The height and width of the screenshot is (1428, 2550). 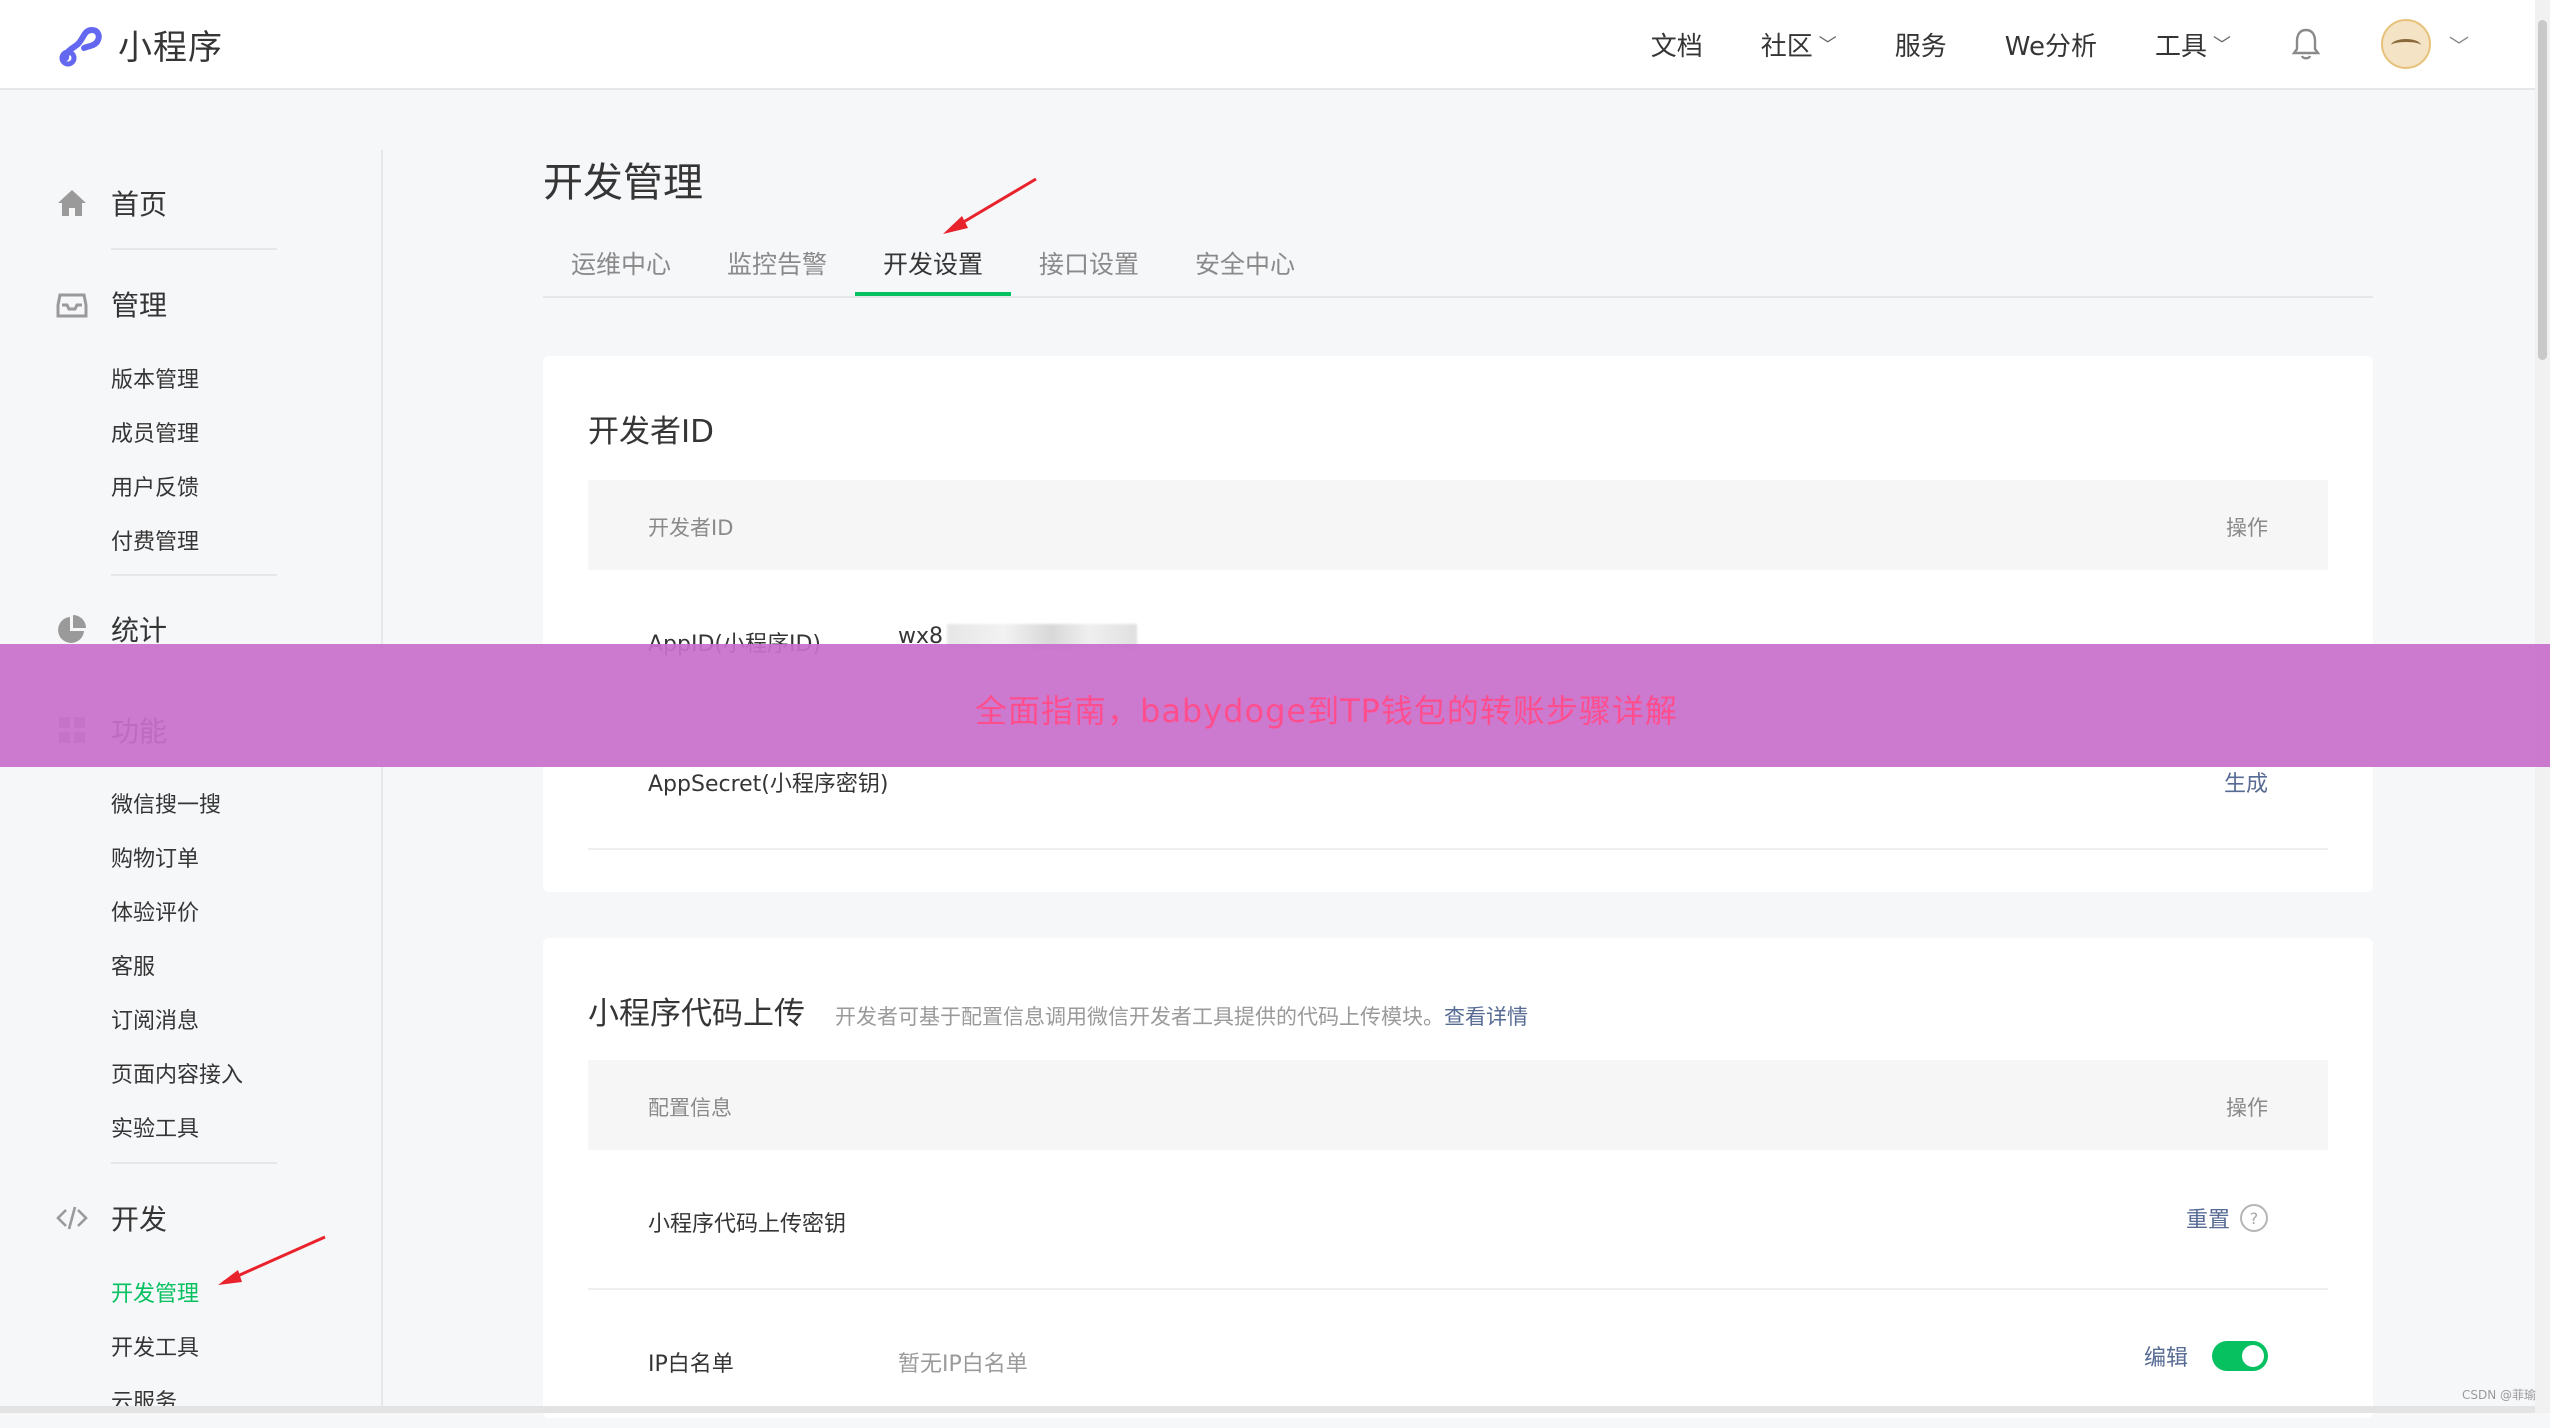 I want to click on home-icon, so click(x=72, y=203).